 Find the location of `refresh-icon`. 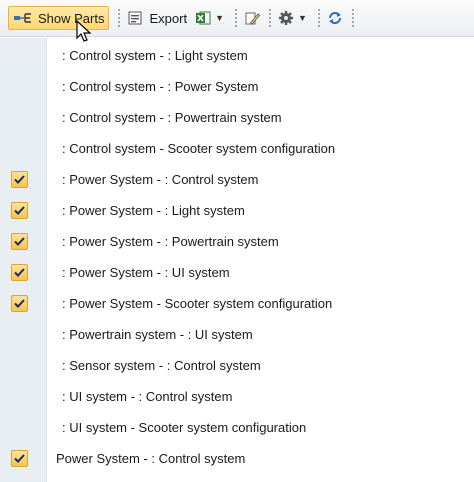

refresh-icon is located at coordinates (334, 18).